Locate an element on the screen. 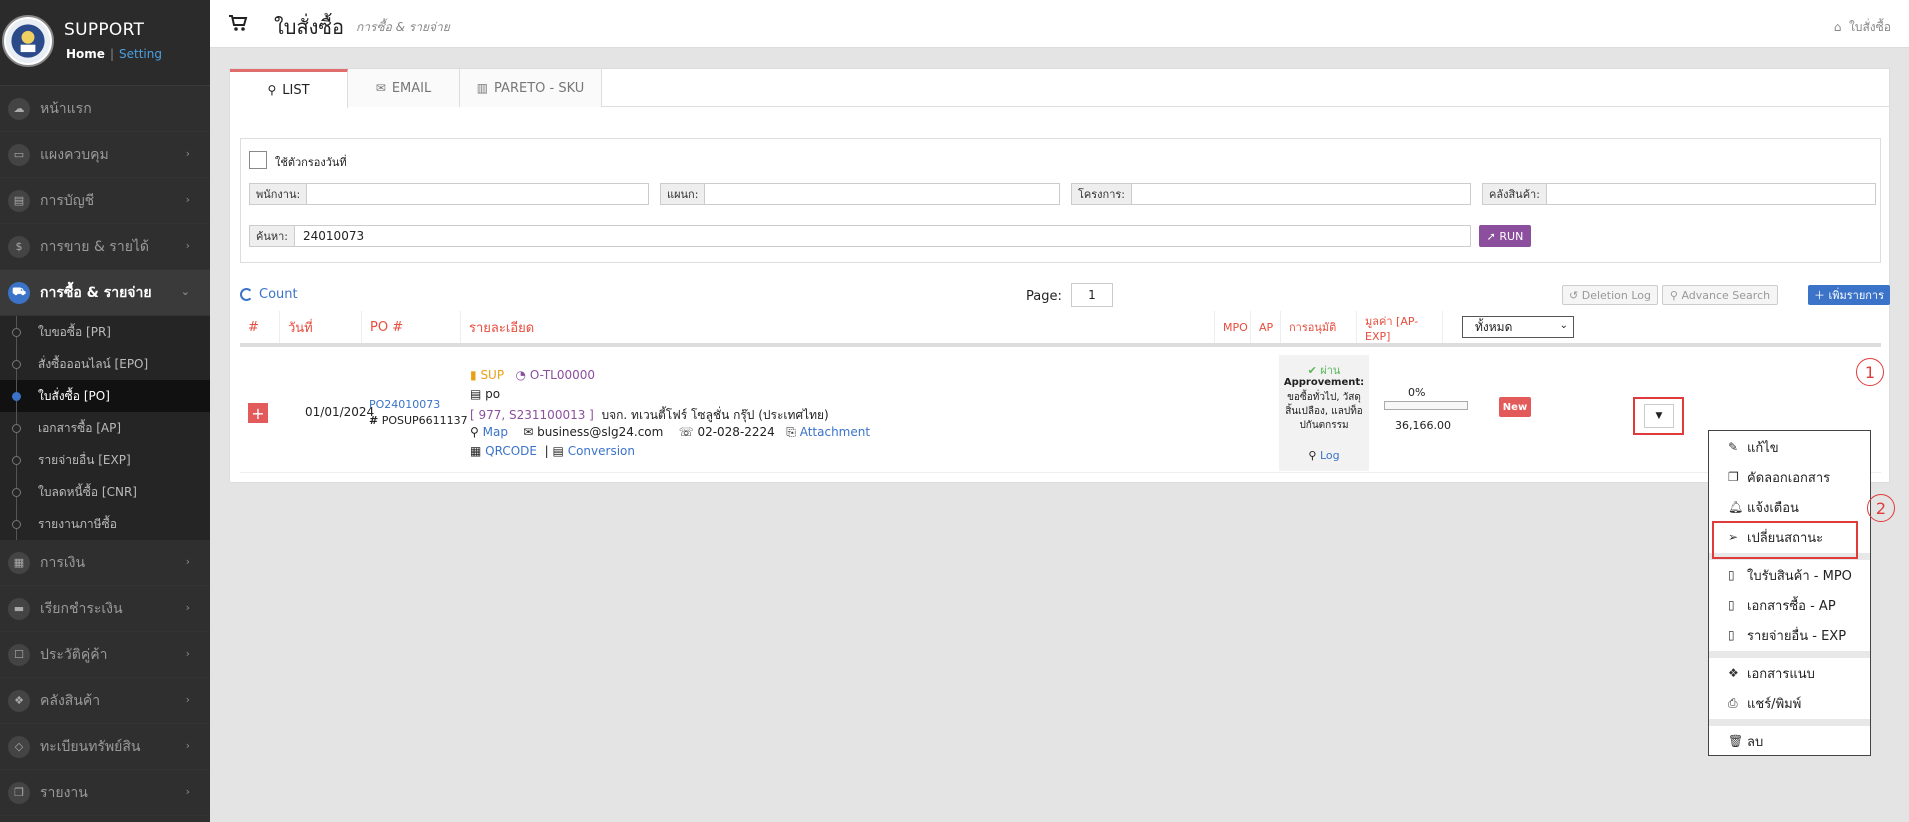 This screenshot has height=822, width=1909. menu-item-attachments: ❖ เอกสารแนบ is located at coordinates (1789, 673).